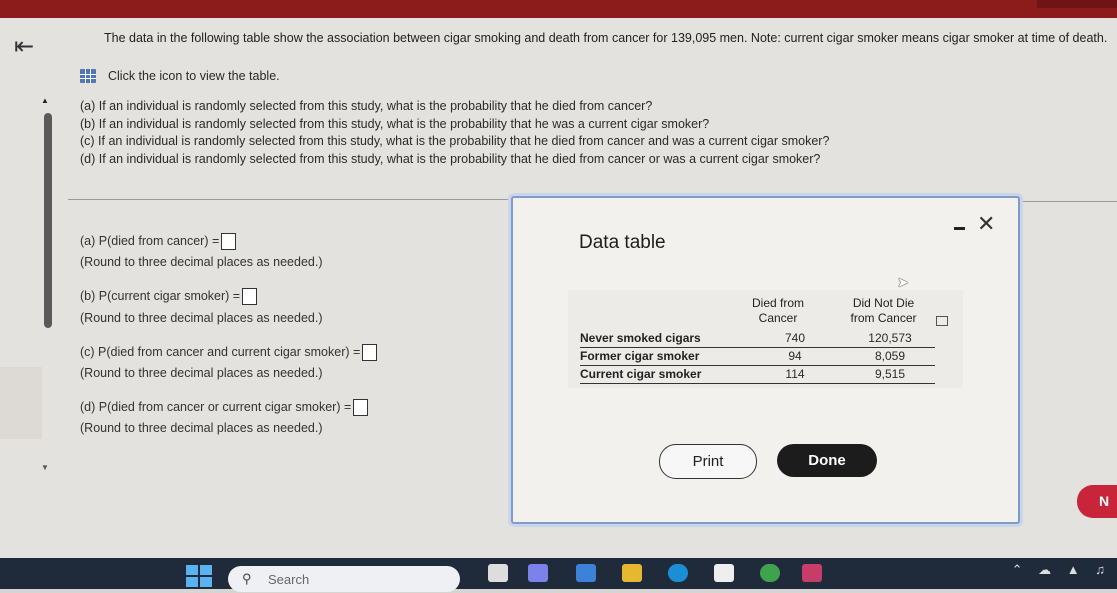 Image resolution: width=1117 pixels, height=593 pixels. Describe the element at coordinates (361, 407) in the screenshot. I see `answer-d-input` at that location.